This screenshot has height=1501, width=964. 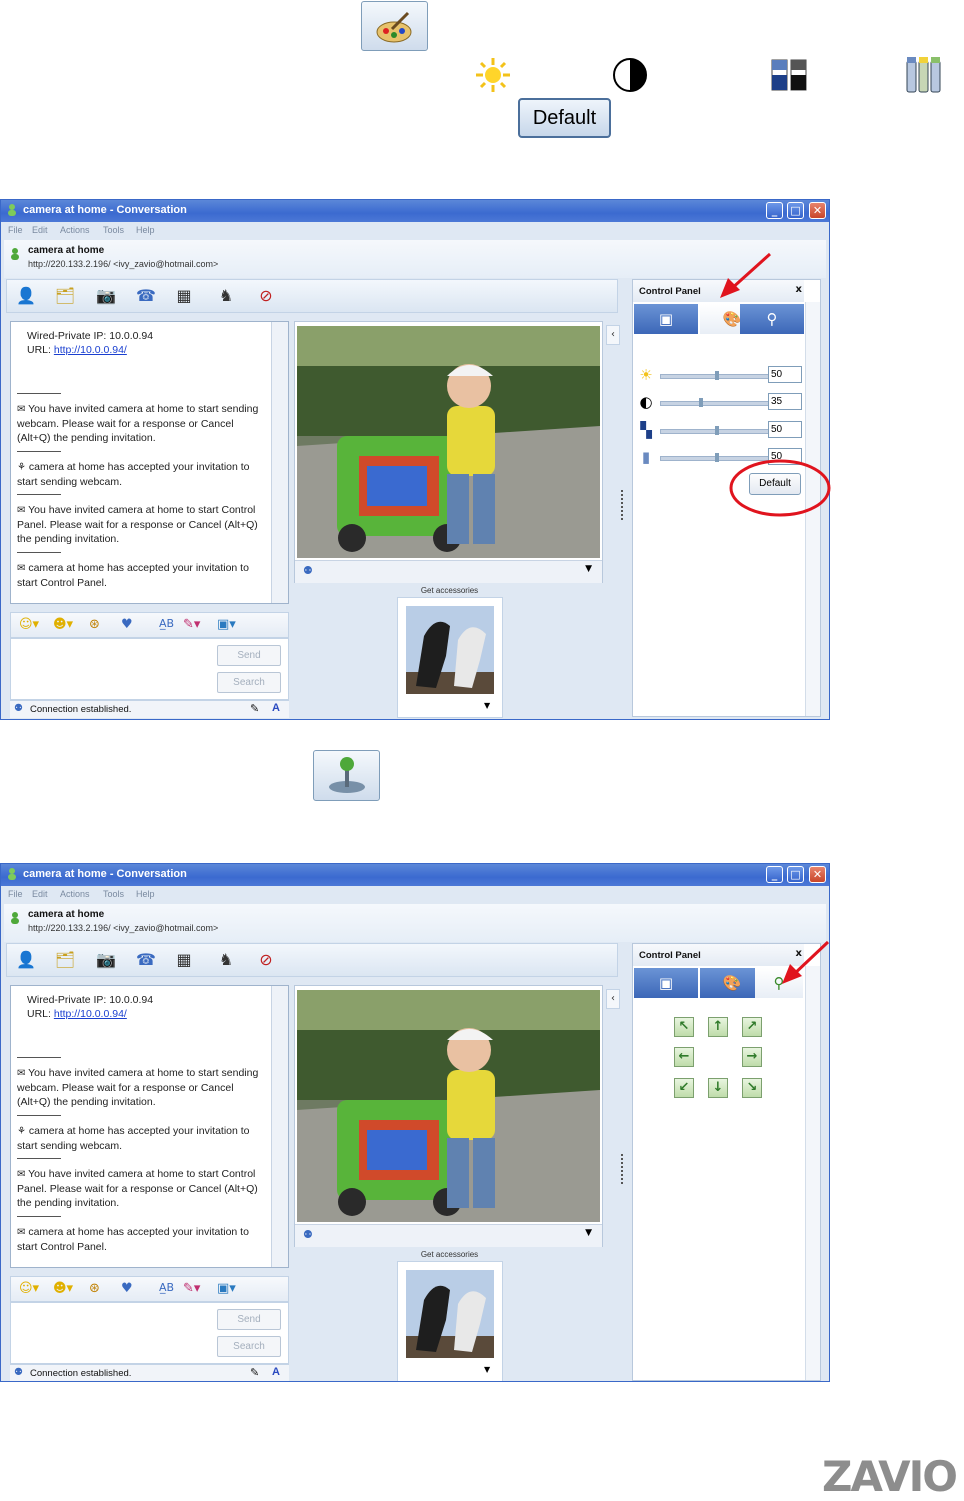 I want to click on status-text: Connection established., so click(x=81, y=1373).